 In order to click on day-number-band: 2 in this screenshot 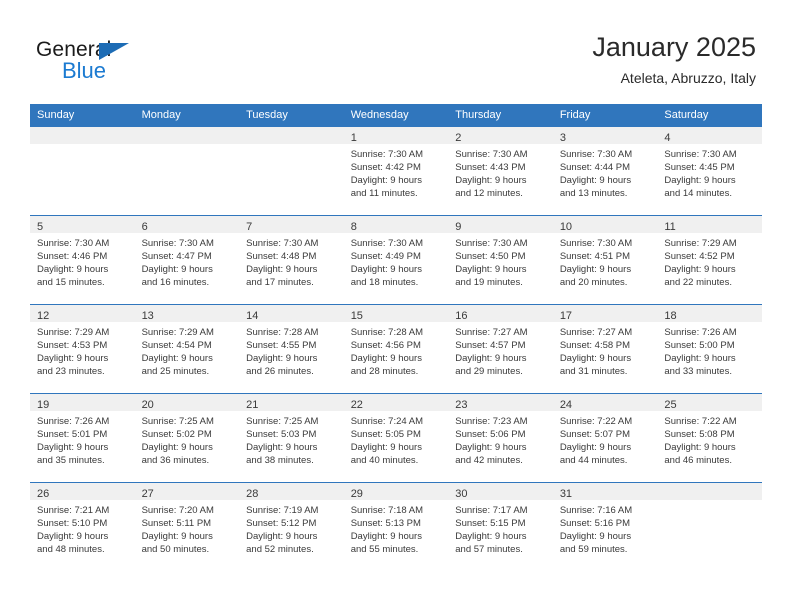, I will do `click(500, 135)`.